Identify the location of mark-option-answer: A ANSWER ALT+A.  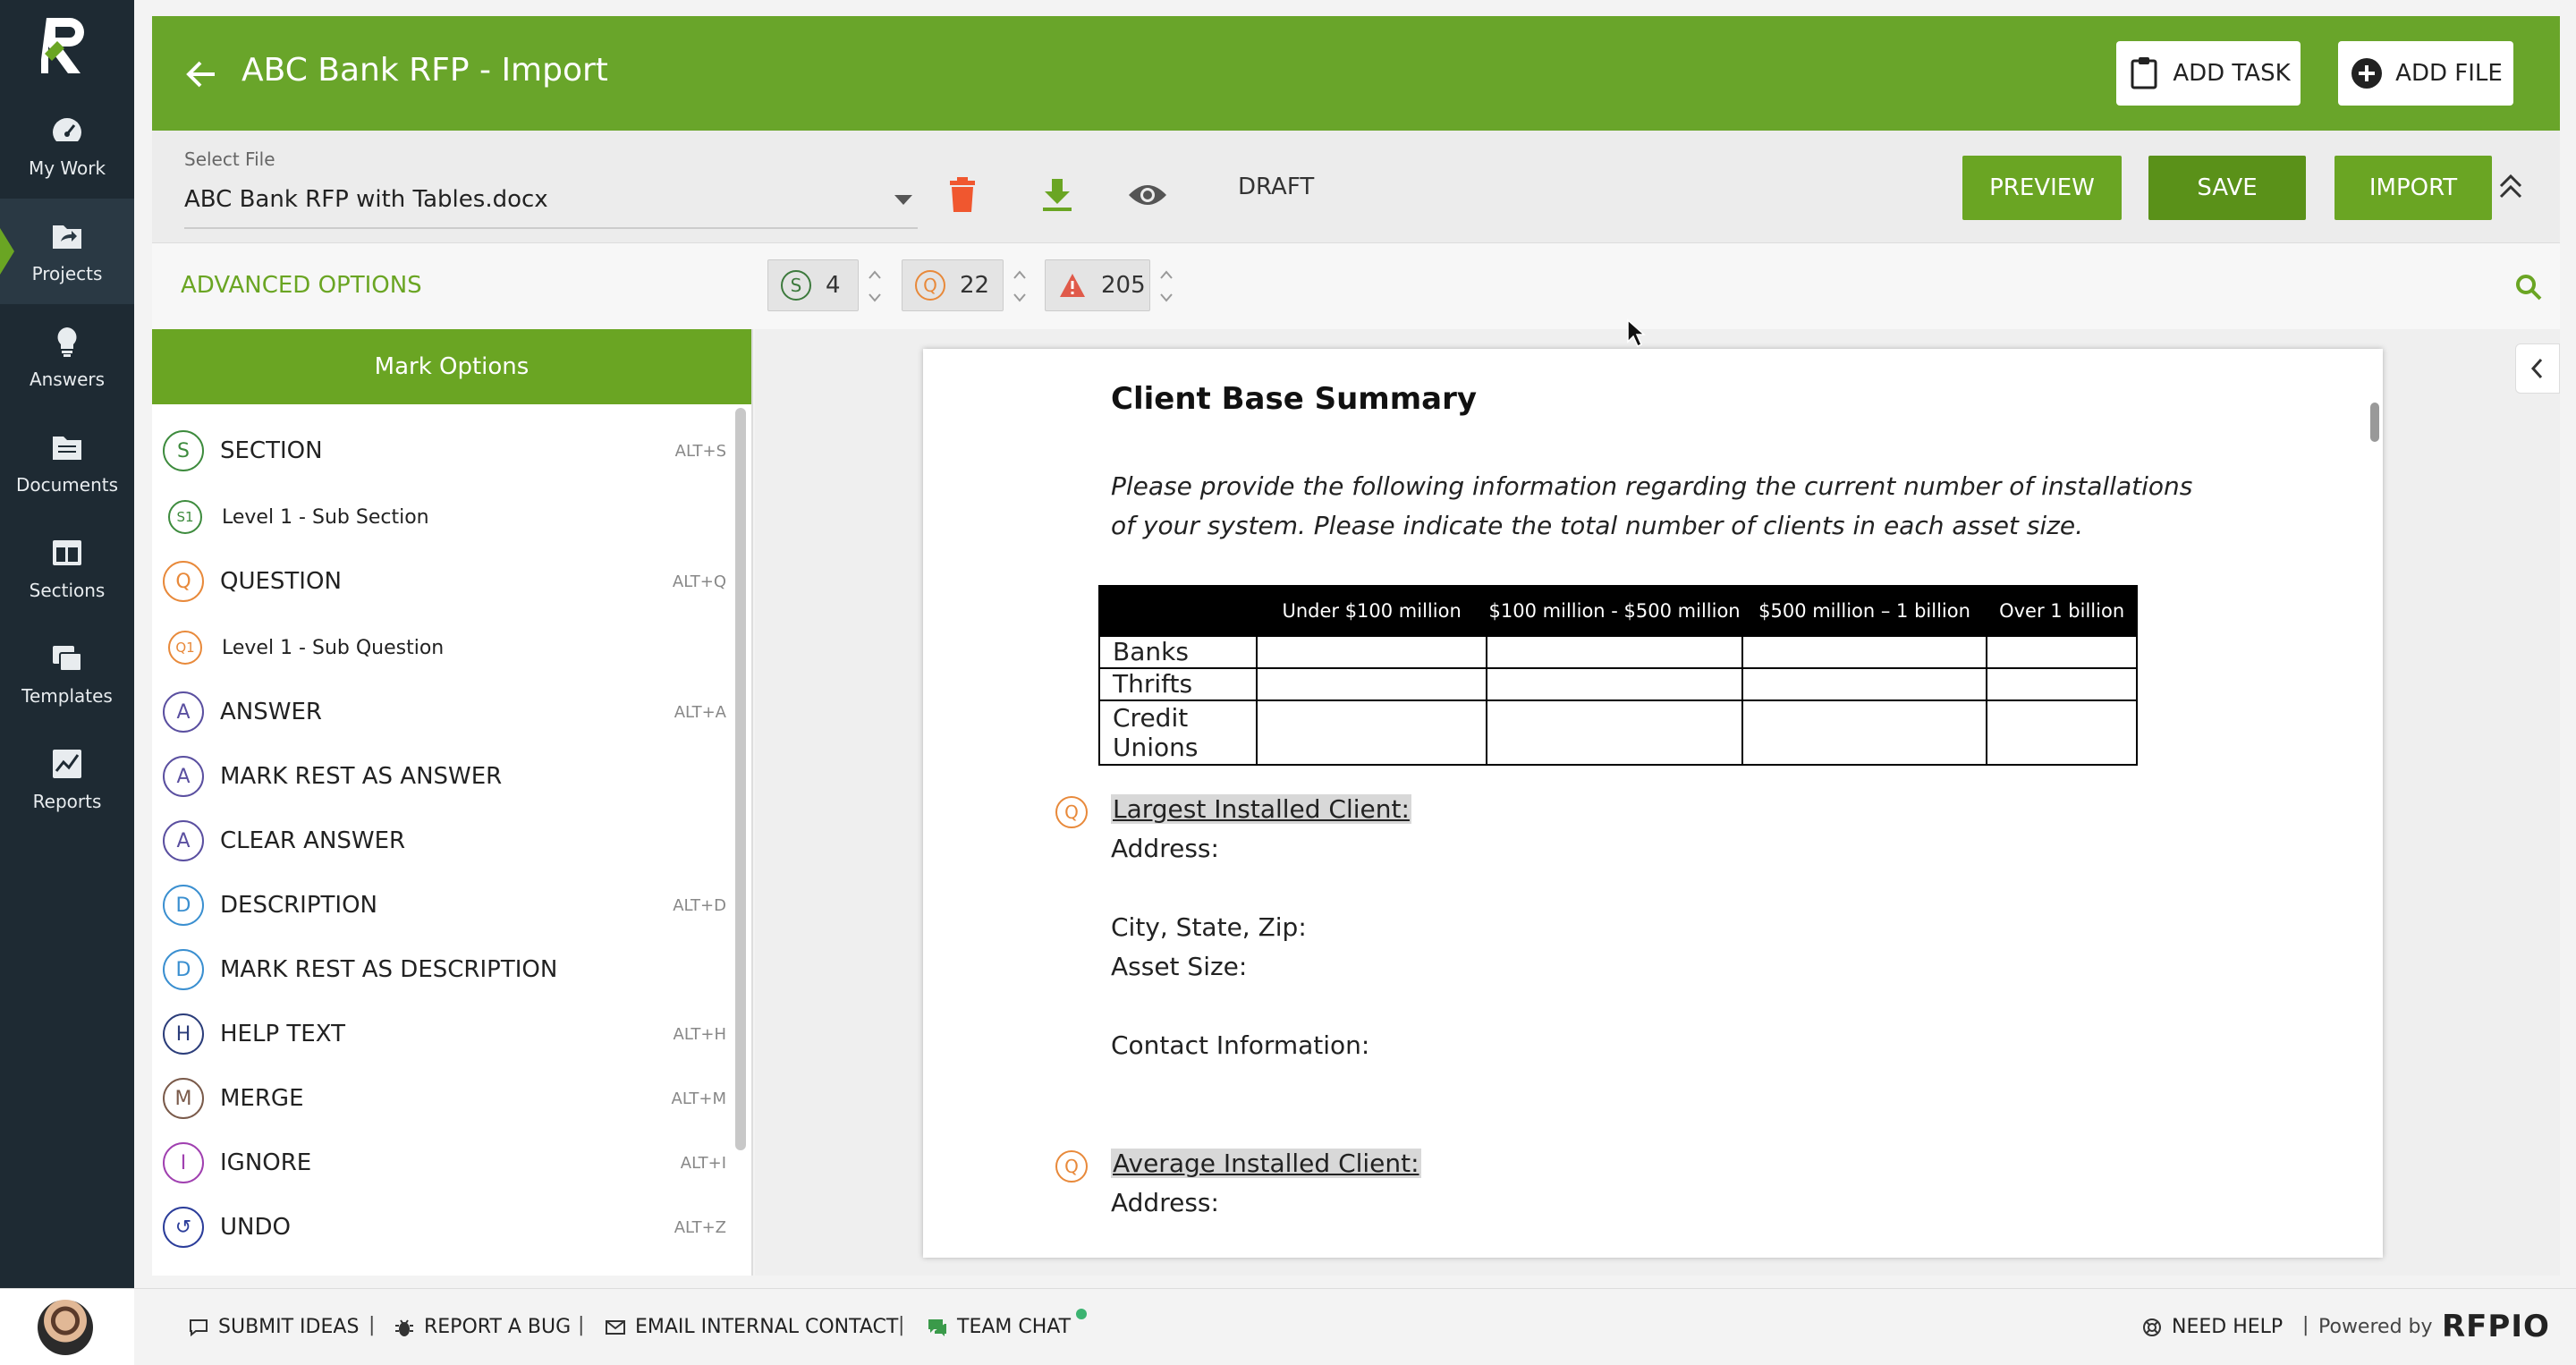
(444, 712).